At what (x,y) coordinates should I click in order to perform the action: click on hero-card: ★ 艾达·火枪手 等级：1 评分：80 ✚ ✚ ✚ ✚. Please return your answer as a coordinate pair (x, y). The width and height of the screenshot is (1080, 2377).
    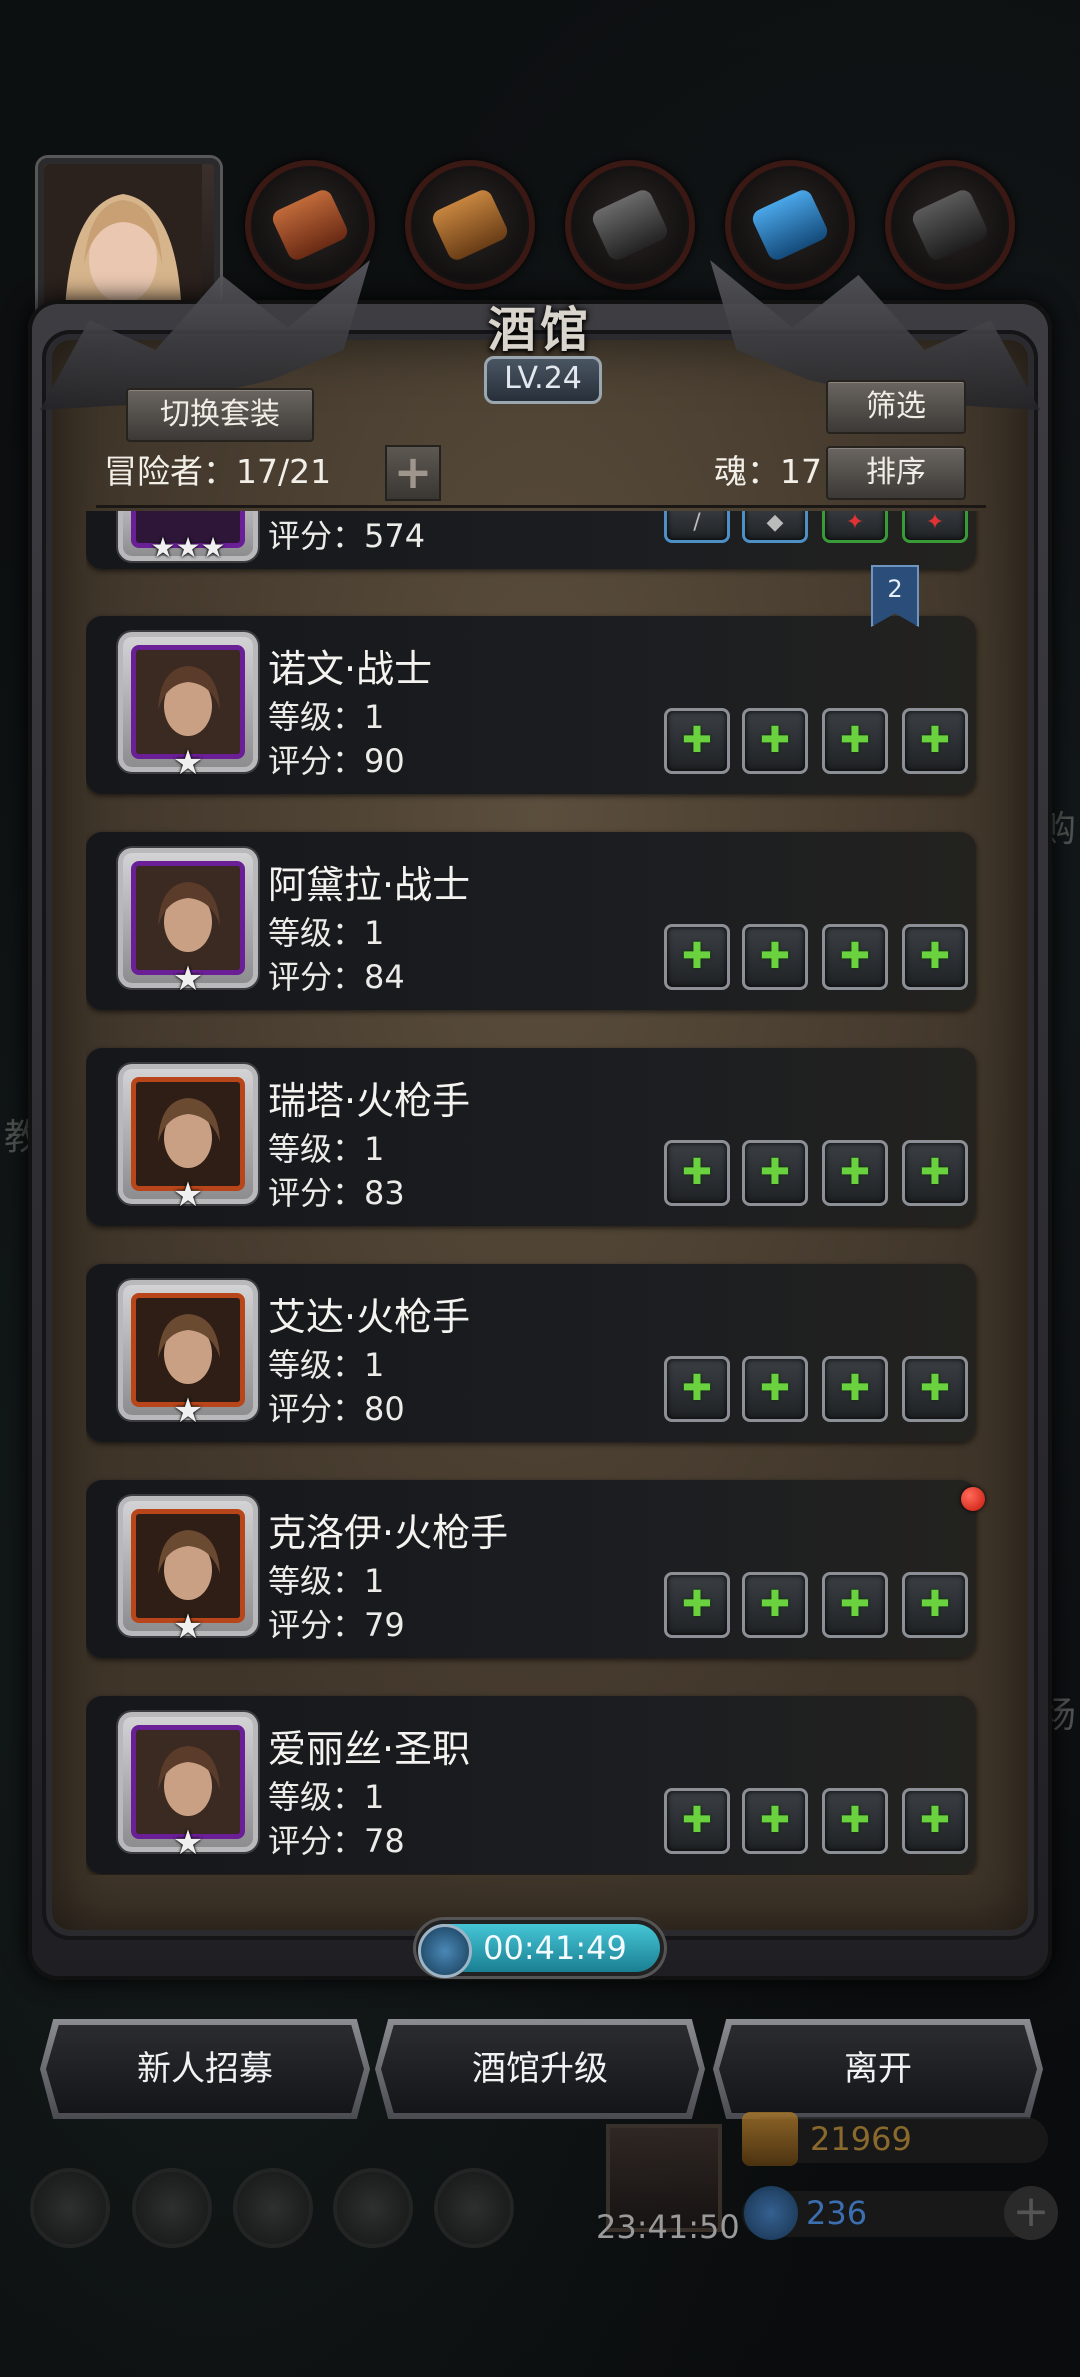
    Looking at the image, I should click on (531, 1353).